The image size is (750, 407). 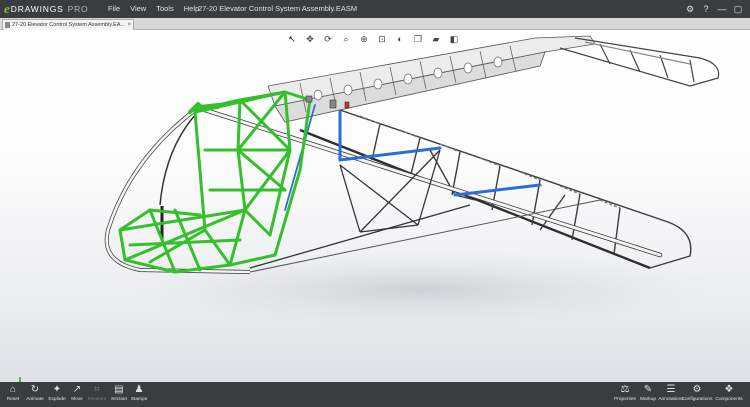 What do you see at coordinates (738, 9) in the screenshot?
I see `maximize-icon: ▢` at bounding box center [738, 9].